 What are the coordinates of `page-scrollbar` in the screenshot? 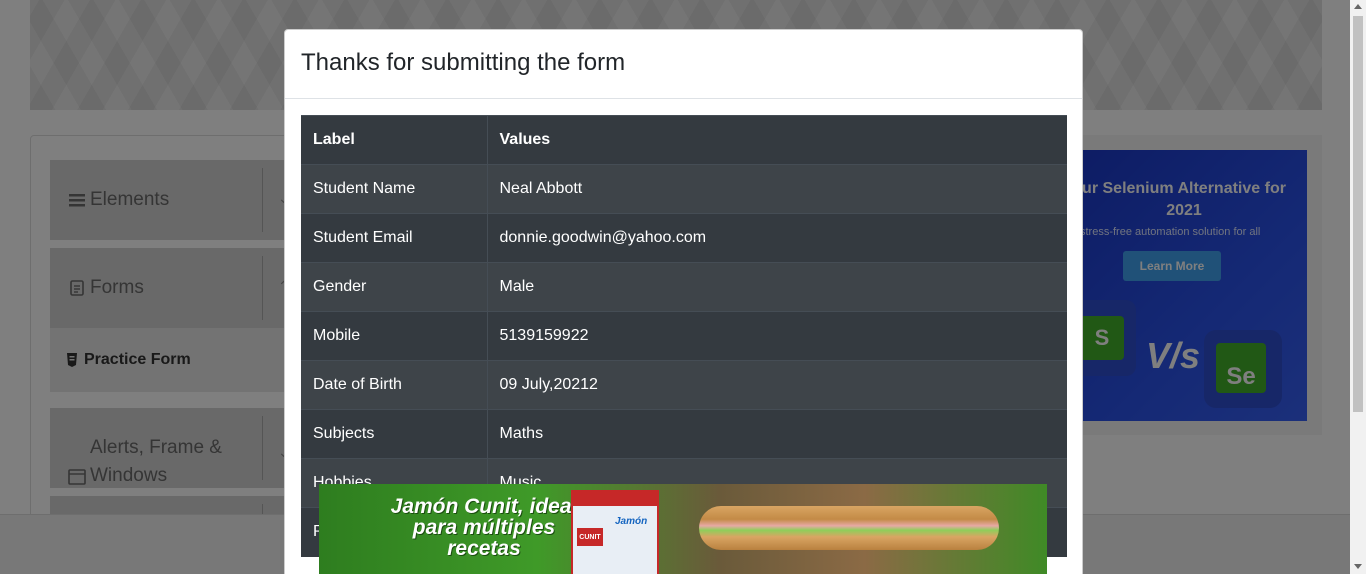 It's located at (1358, 287).